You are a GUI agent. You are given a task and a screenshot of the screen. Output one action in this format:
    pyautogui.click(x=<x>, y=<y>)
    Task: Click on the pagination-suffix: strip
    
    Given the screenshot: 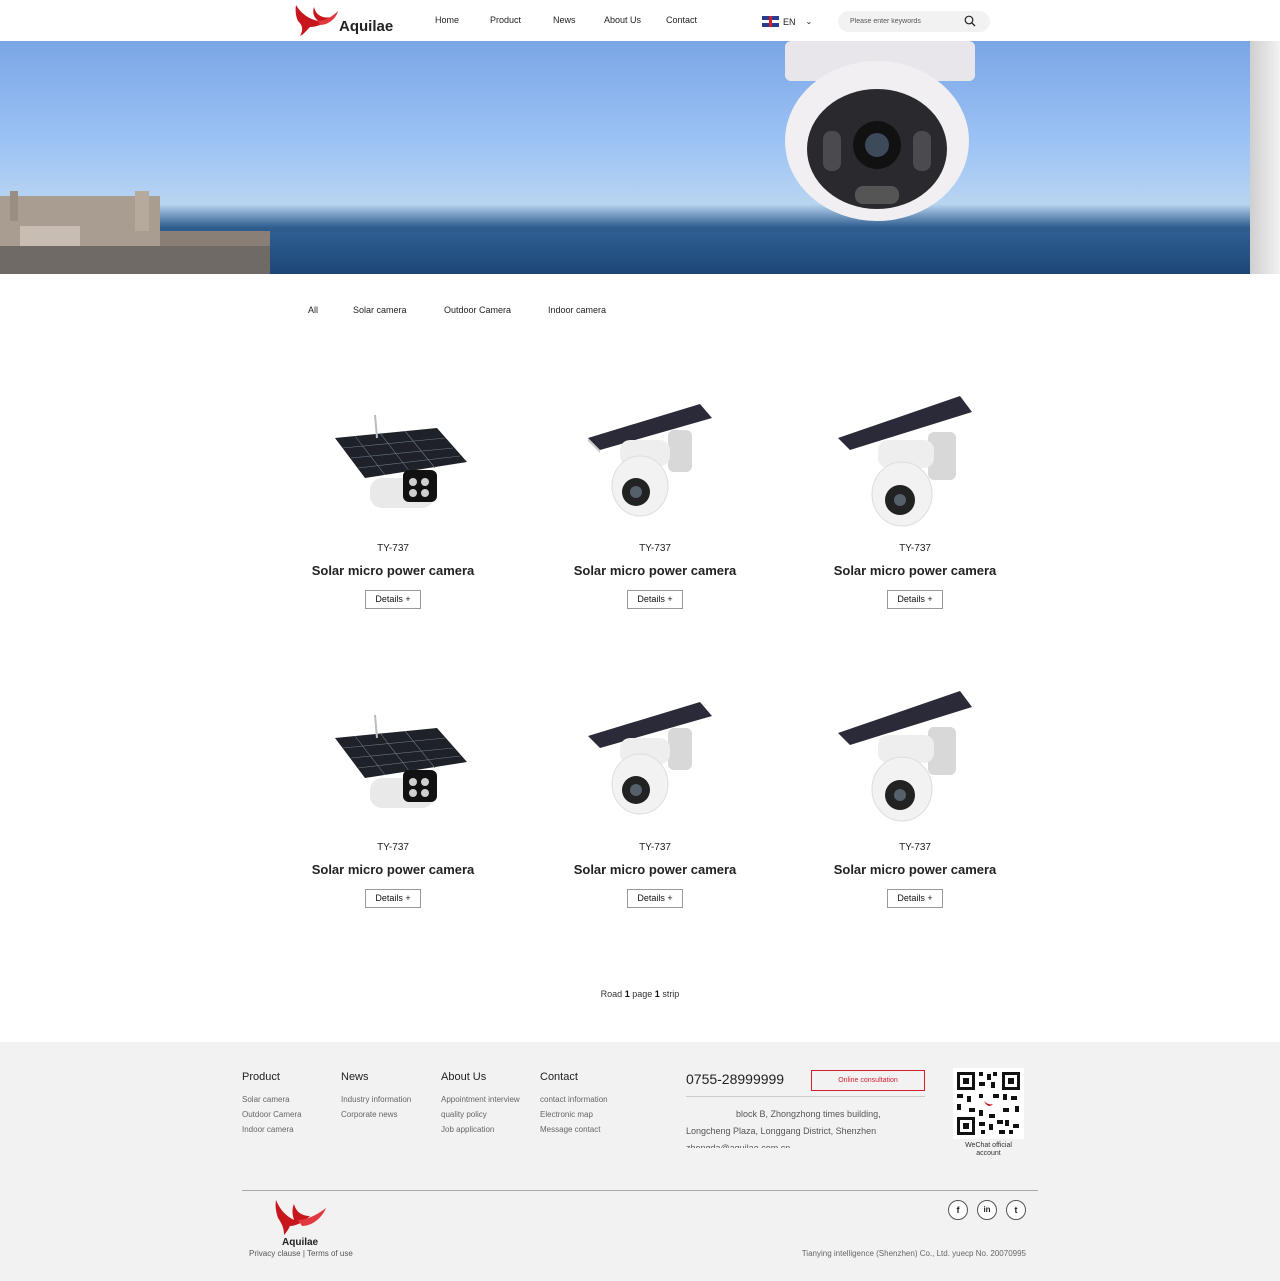 What is the action you would take?
    pyautogui.click(x=671, y=994)
    